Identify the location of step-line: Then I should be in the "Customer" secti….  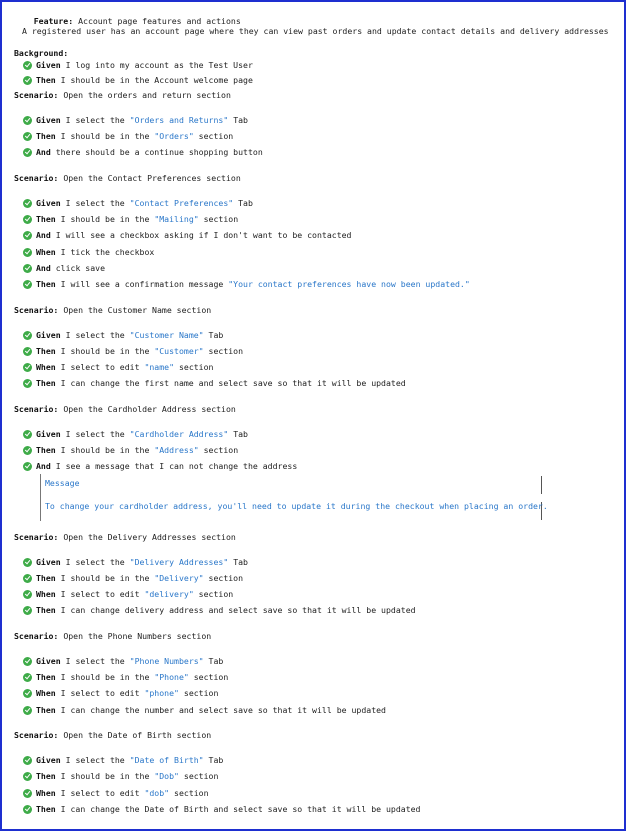
(139, 351).